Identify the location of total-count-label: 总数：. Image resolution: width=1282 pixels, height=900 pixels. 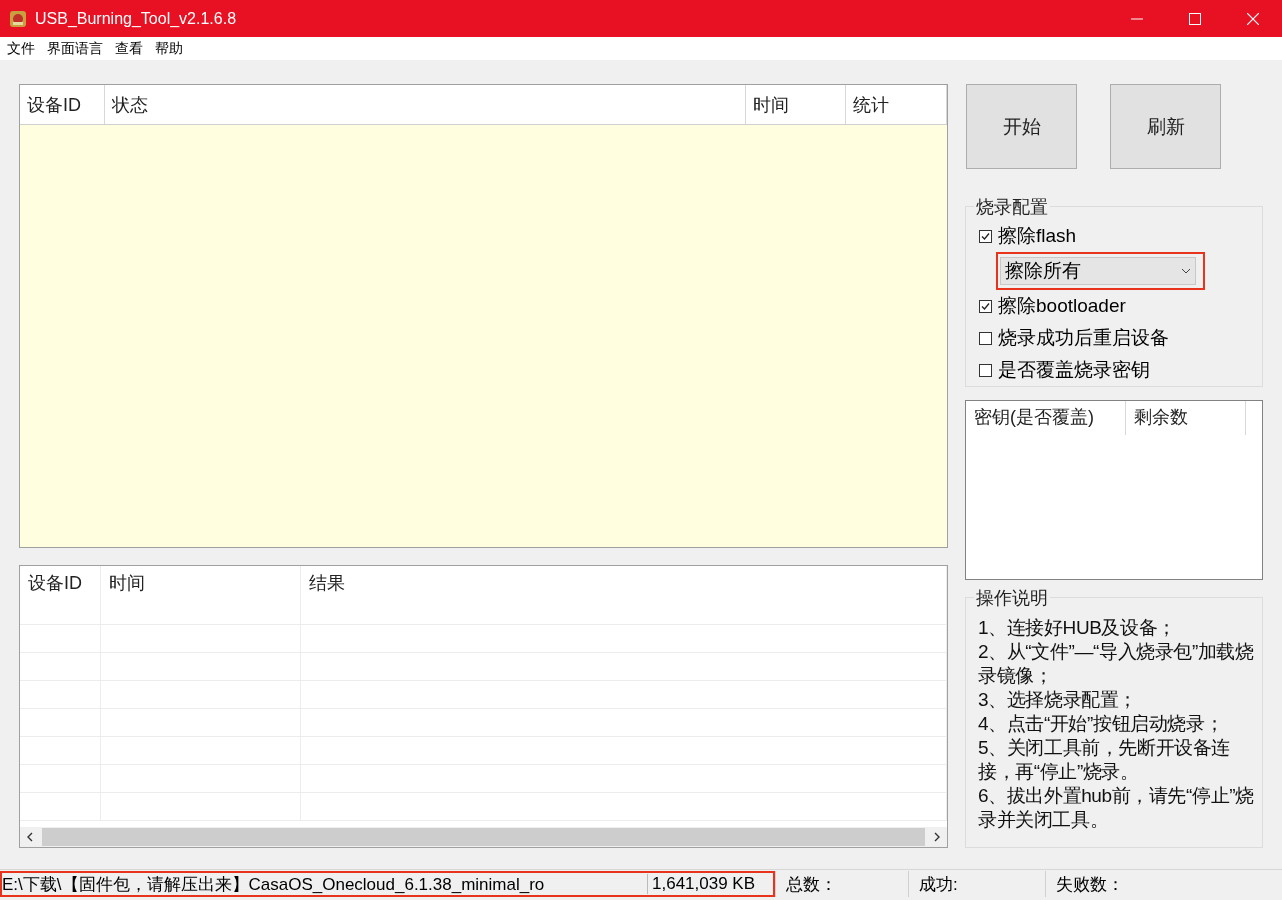
(841, 884).